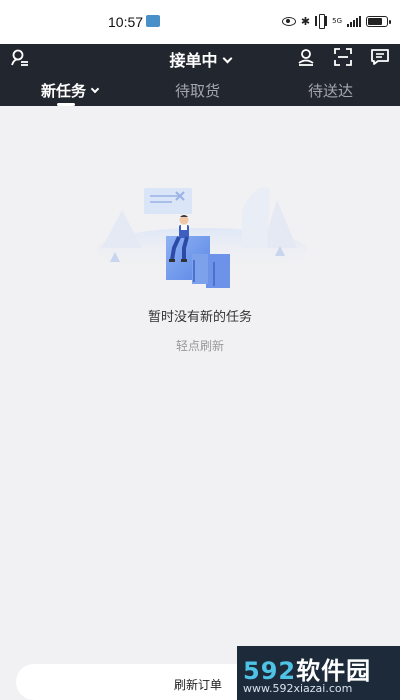 The width and height of the screenshot is (400, 700). Describe the element at coordinates (334, 671) in the screenshot. I see `watermark-logo-text: 软件园` at that location.